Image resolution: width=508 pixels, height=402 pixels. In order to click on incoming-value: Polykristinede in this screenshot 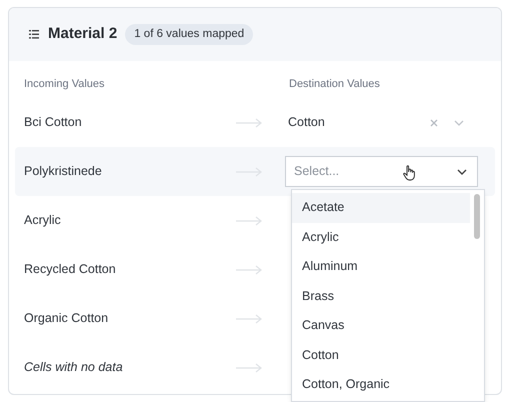, I will do `click(63, 171)`.